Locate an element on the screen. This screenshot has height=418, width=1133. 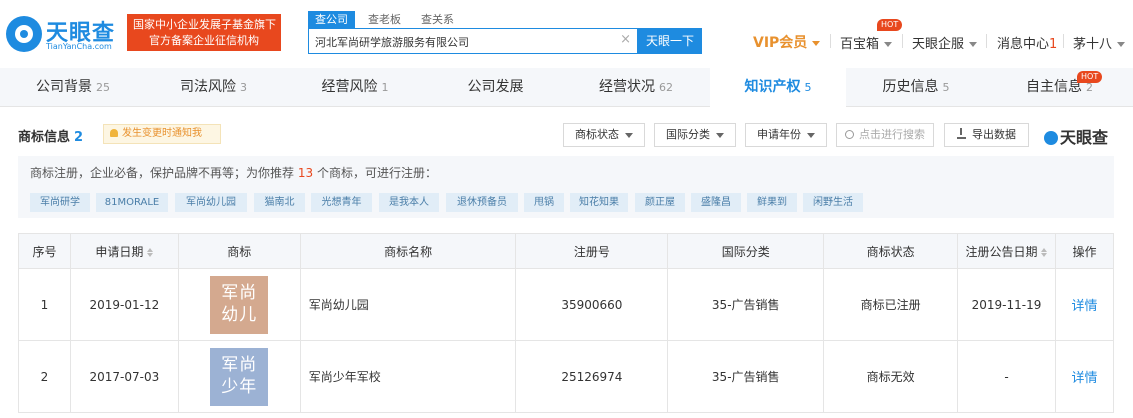
cell-index: 2 is located at coordinates (44, 376).